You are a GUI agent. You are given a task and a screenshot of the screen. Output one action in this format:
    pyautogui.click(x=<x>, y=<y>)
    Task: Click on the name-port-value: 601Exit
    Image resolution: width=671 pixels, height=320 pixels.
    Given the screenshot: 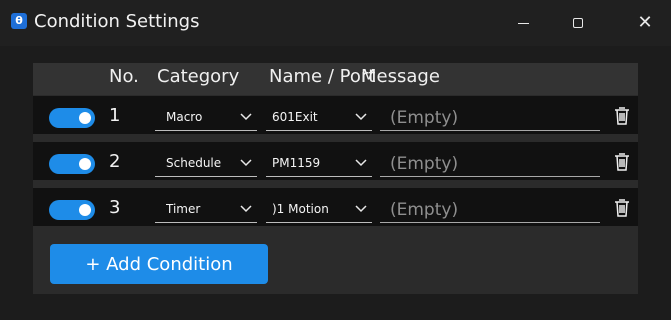 What is the action you would take?
    pyautogui.click(x=295, y=117)
    